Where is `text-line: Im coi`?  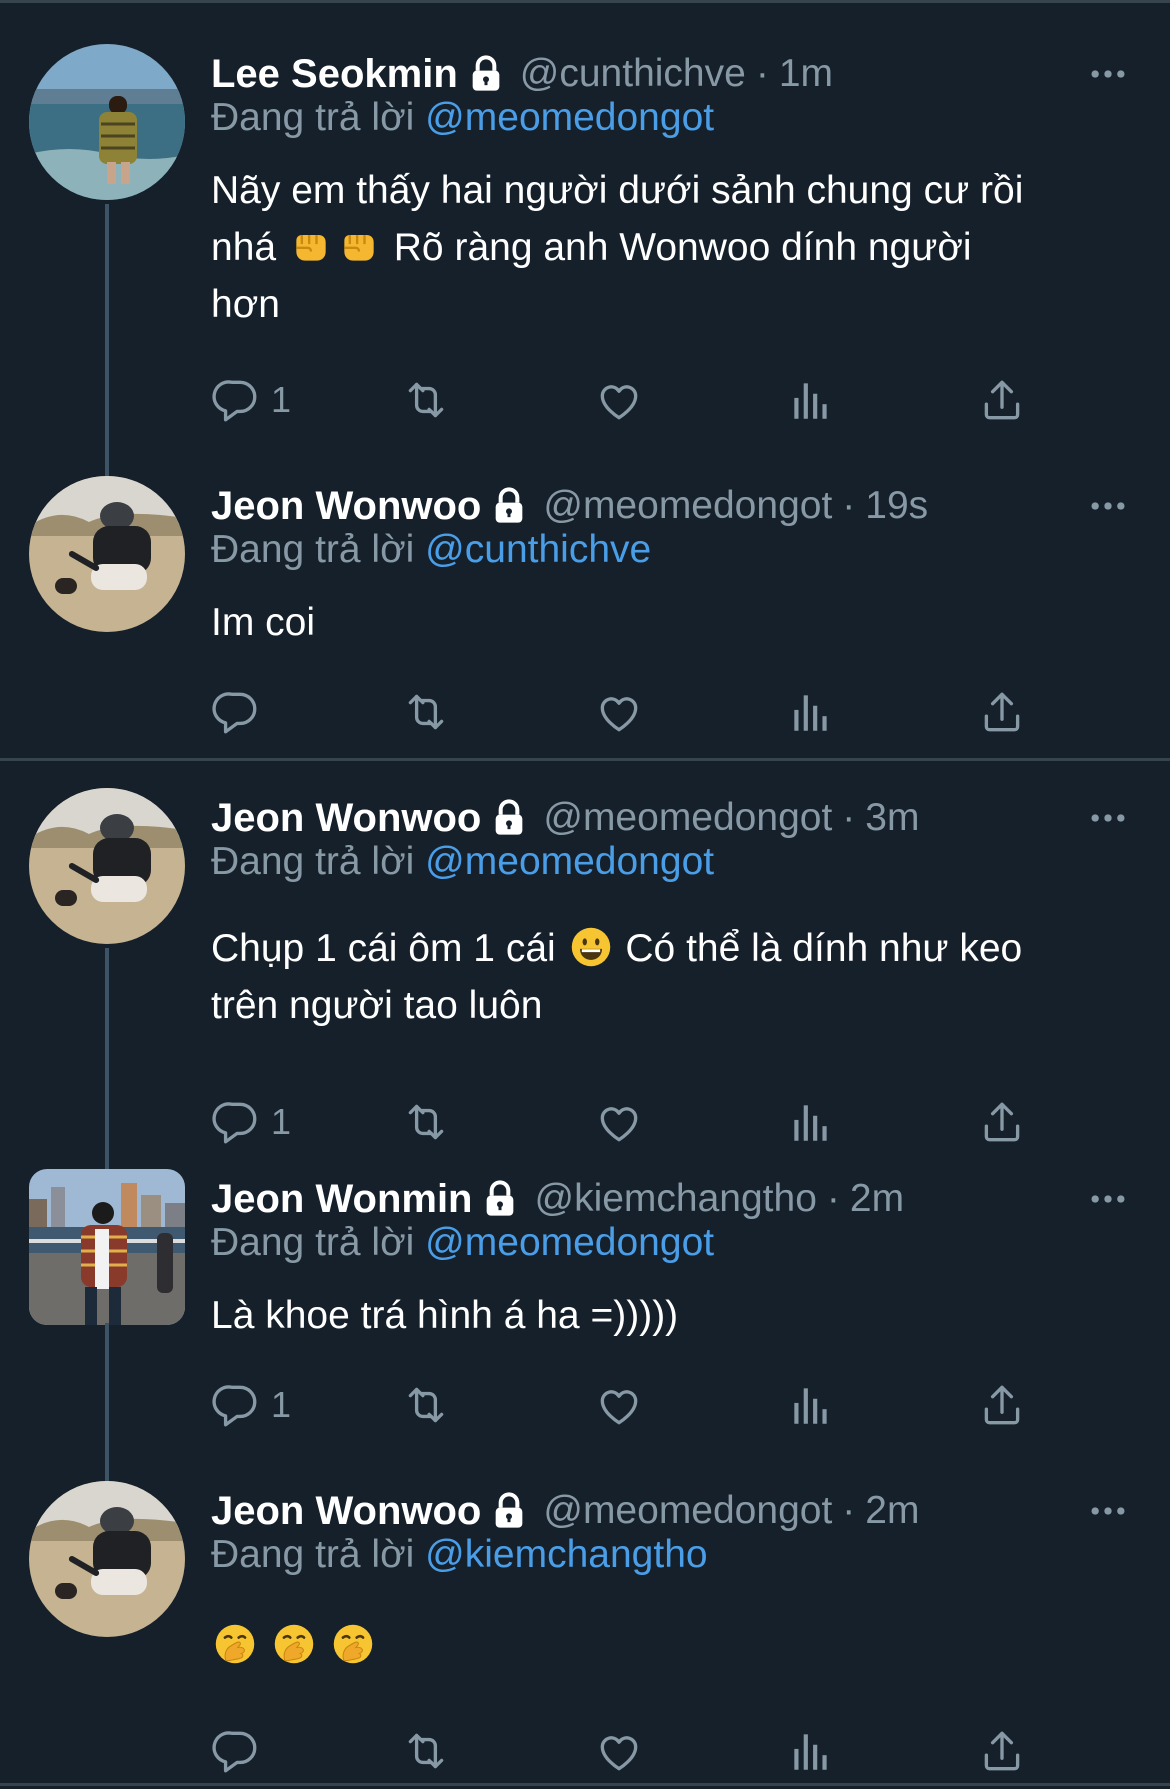
text-line: Im coi is located at coordinates (263, 622).